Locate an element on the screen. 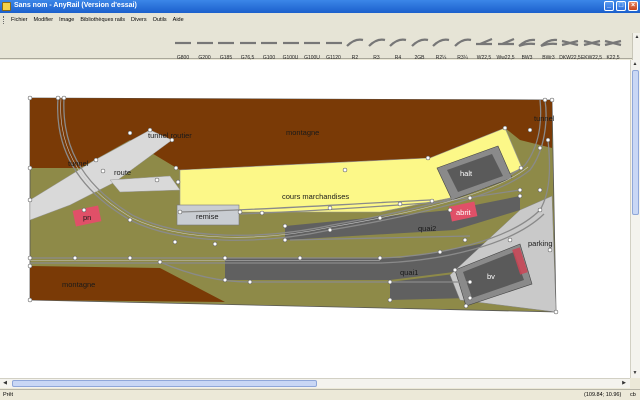 The width and height of the screenshot is (640, 400). label-mountain-top: montagne is located at coordinates (302, 132).